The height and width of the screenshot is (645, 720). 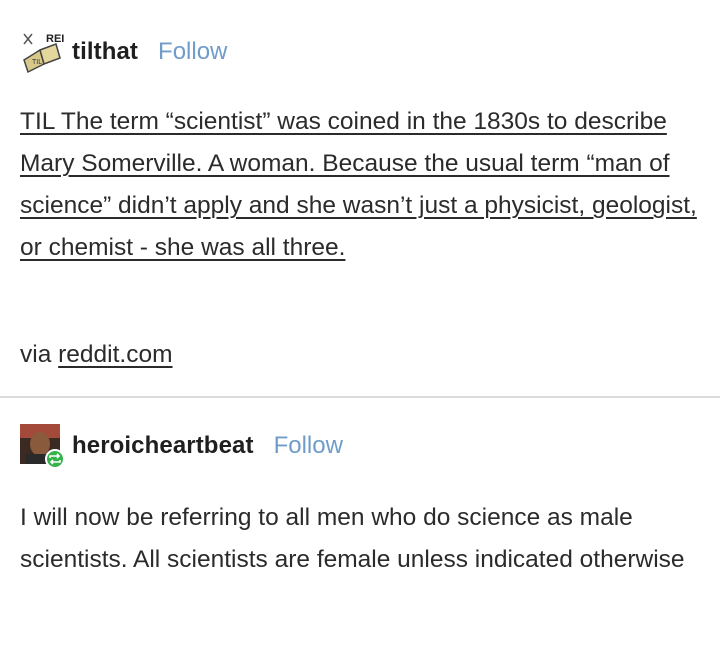 What do you see at coordinates (163, 446) in the screenshot?
I see `username-heroicheartbeat: heroicheartbeat` at bounding box center [163, 446].